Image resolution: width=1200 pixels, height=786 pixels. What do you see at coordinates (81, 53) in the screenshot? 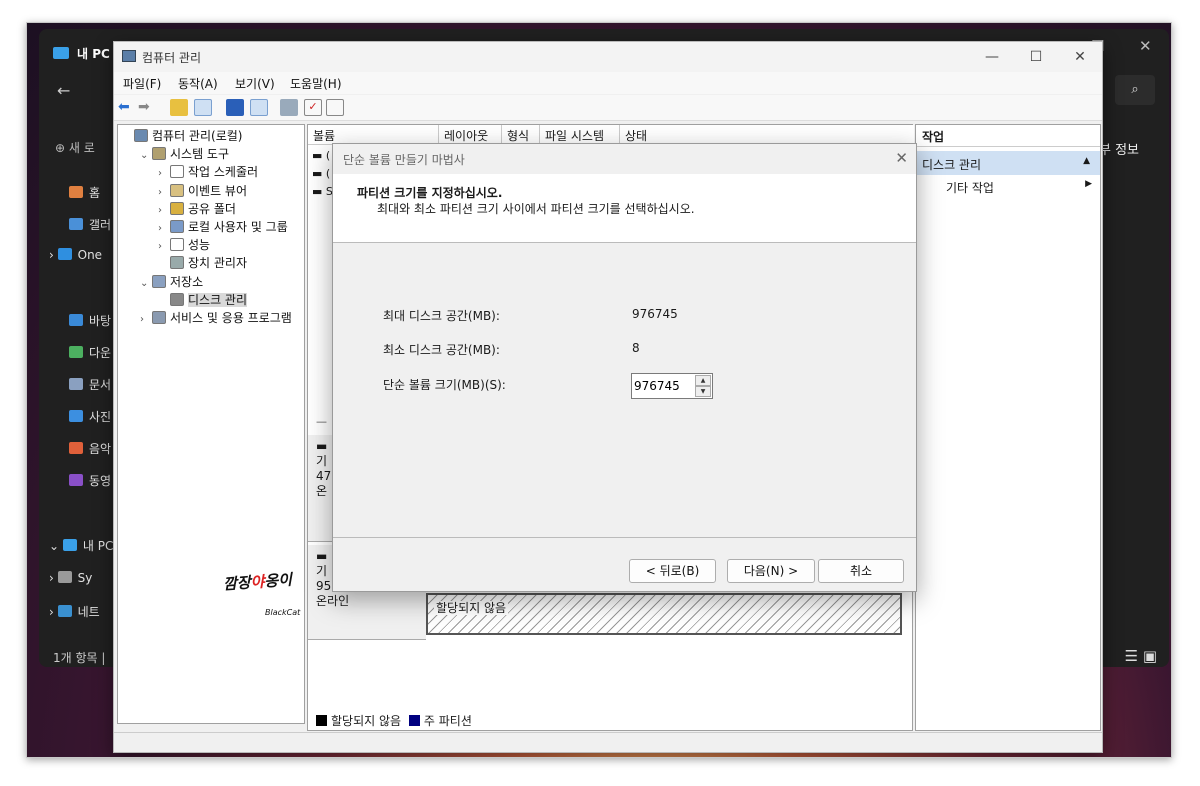
I see `explorer-title: 내 PC` at bounding box center [81, 53].